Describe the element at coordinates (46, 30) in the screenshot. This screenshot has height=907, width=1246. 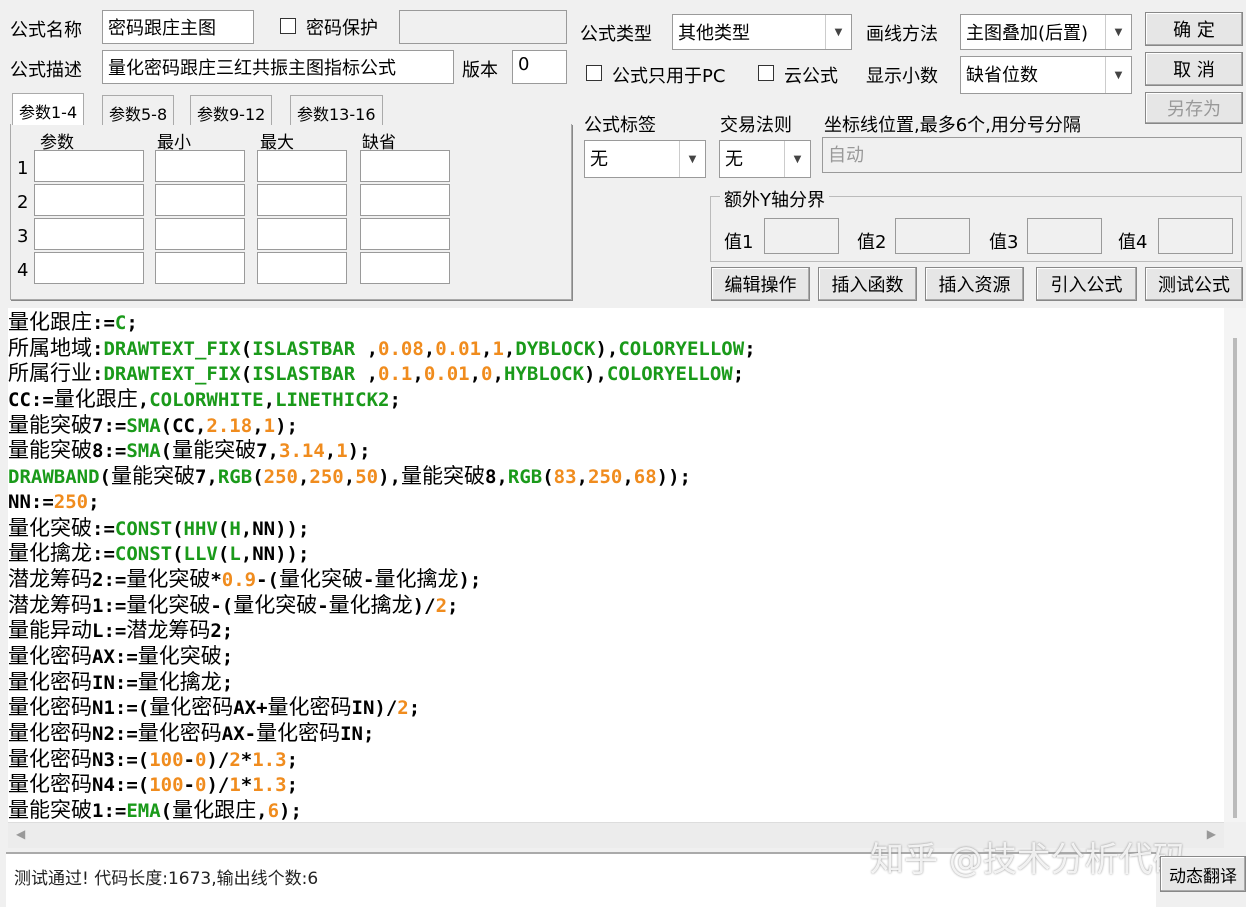
I see `formula-name-label: 公式名称` at that location.